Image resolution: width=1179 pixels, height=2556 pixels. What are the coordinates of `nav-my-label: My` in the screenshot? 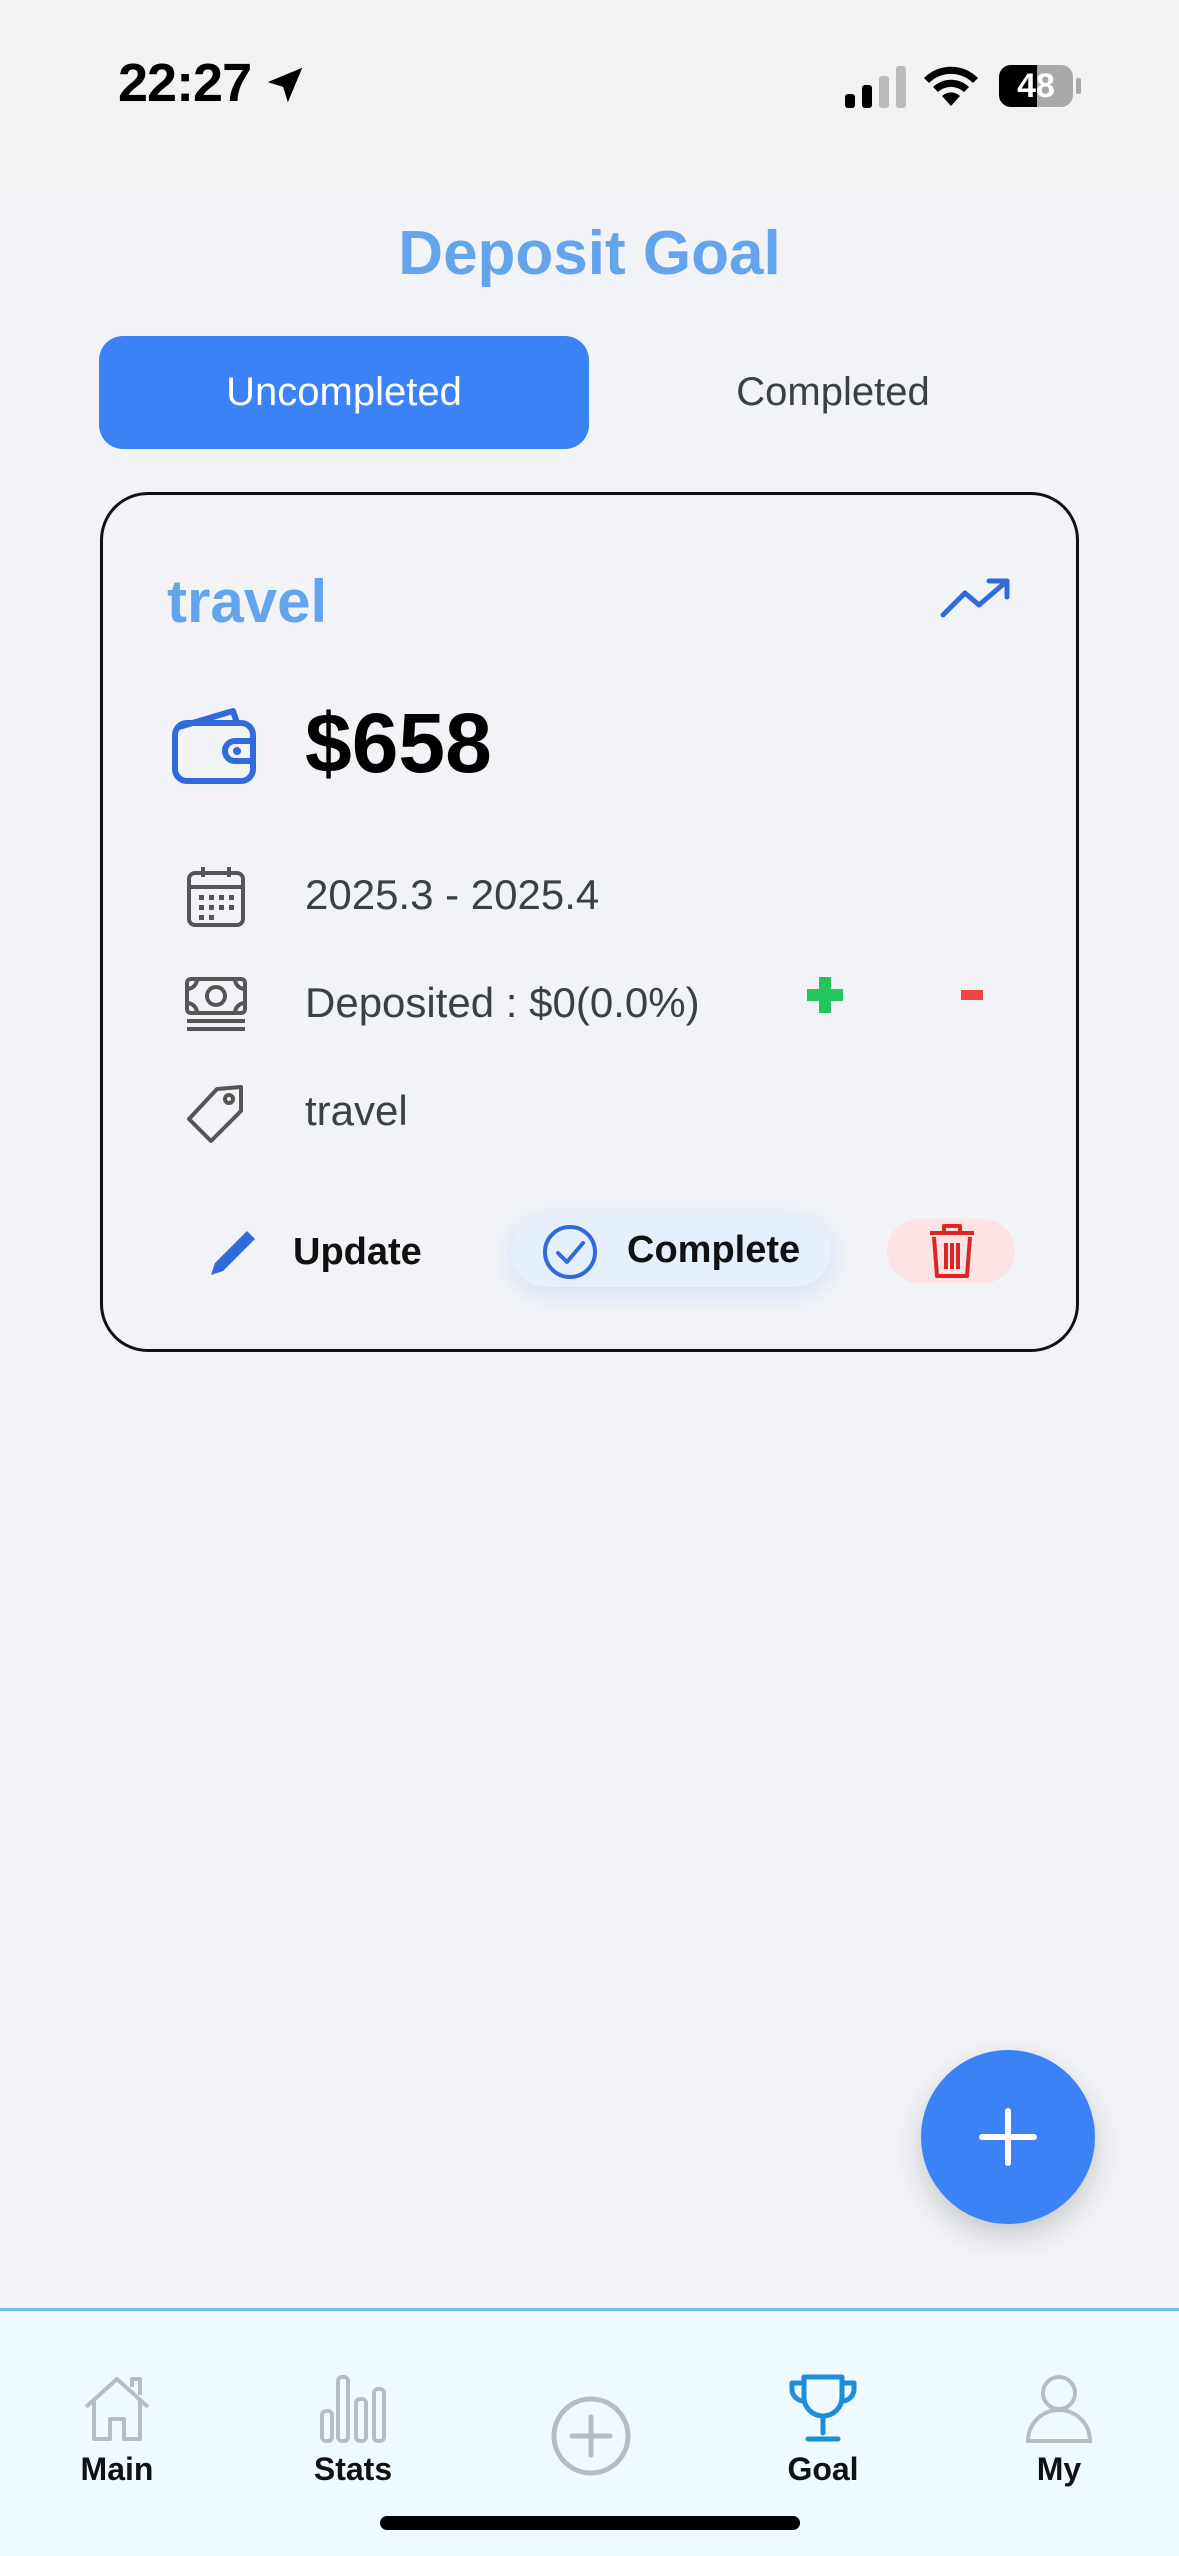 It's located at (1059, 2469).